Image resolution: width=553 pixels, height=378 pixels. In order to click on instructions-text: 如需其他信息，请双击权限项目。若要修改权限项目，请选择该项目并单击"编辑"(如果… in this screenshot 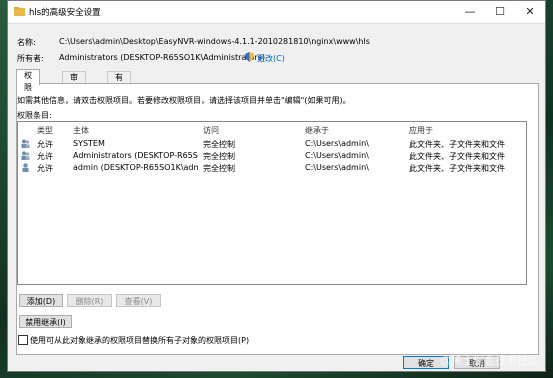, I will do `click(184, 100)`.